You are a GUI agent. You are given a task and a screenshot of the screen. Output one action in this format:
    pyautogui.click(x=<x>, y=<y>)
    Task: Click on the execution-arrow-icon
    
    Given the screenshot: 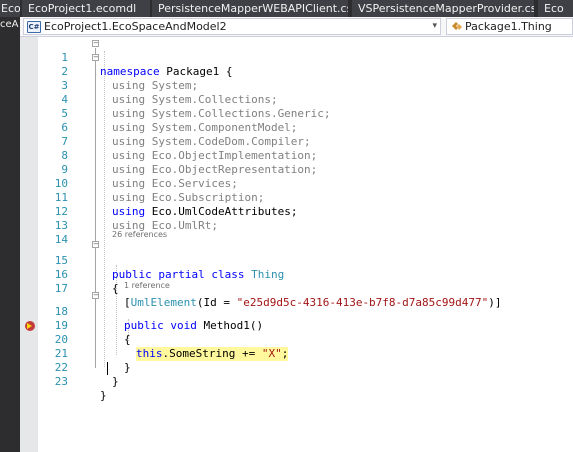 What is the action you would take?
    pyautogui.click(x=29, y=326)
    